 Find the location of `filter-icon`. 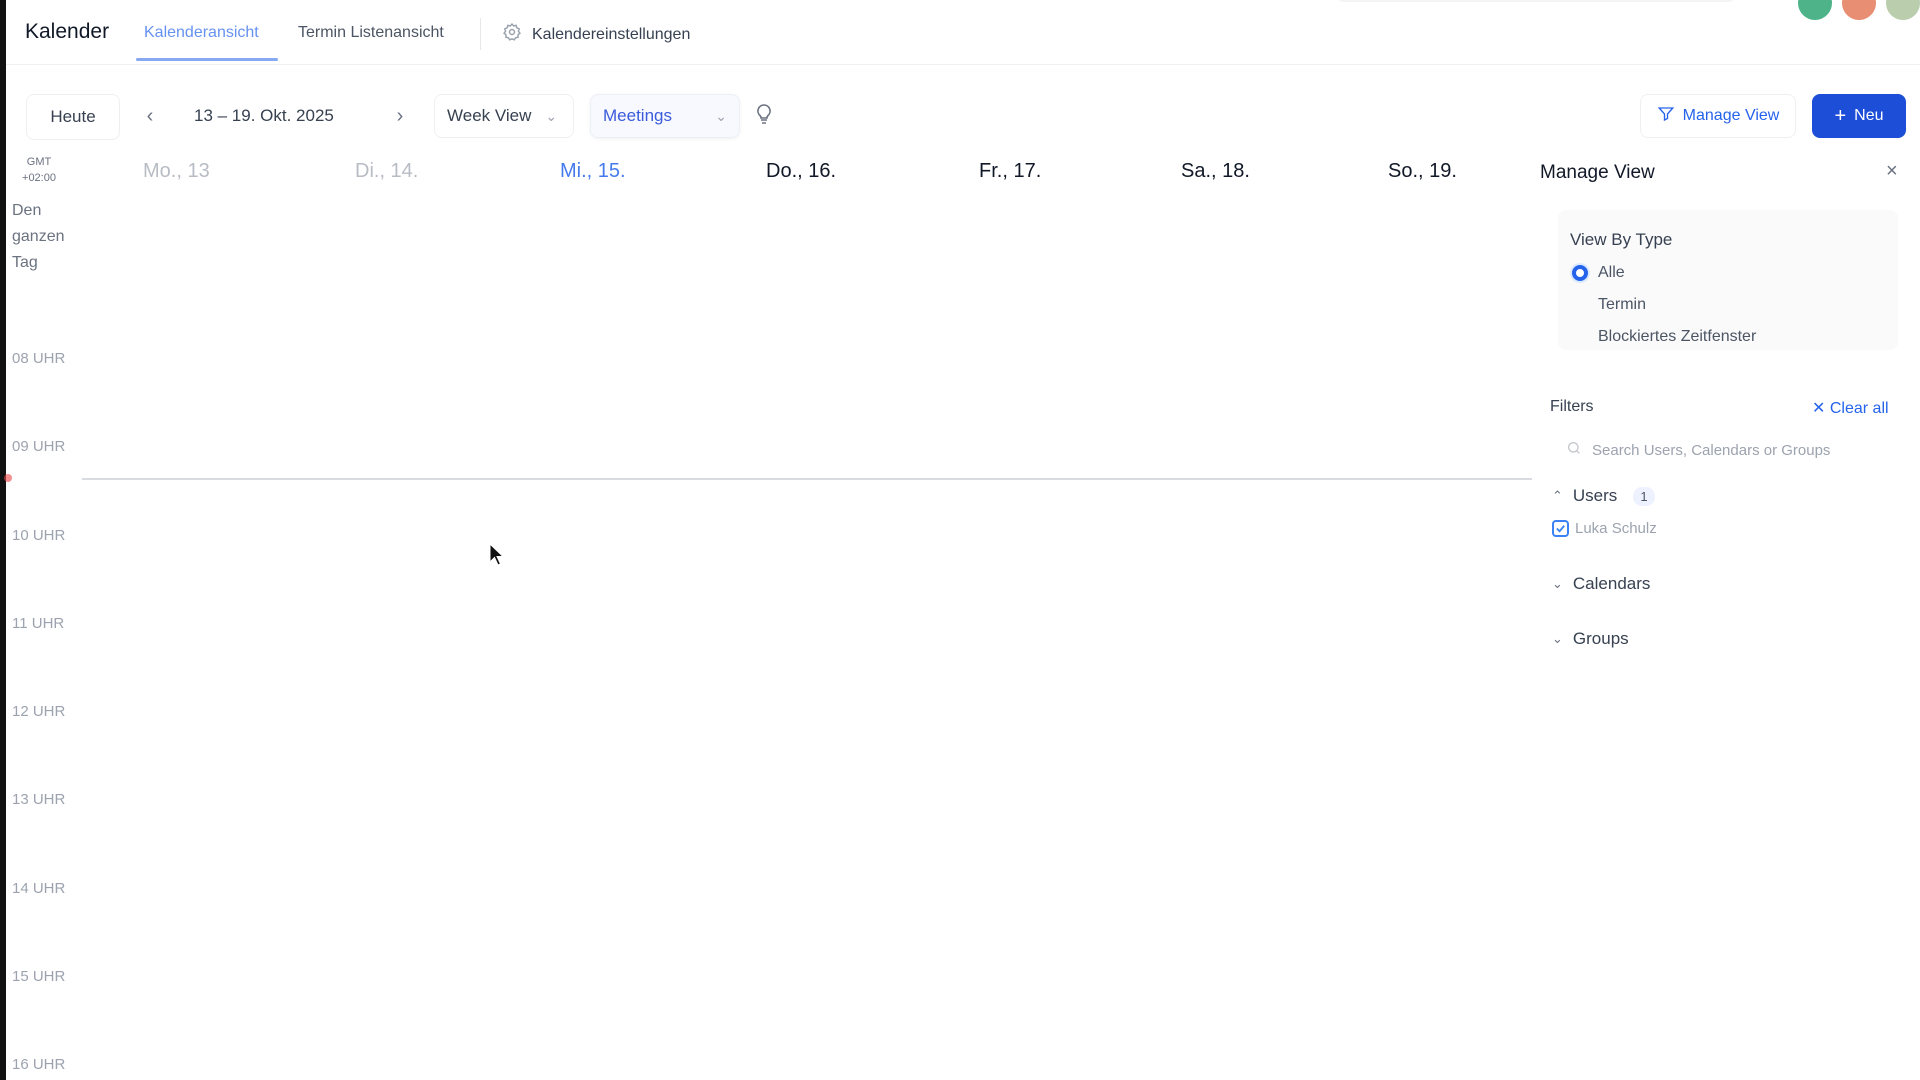

filter-icon is located at coordinates (1666, 116).